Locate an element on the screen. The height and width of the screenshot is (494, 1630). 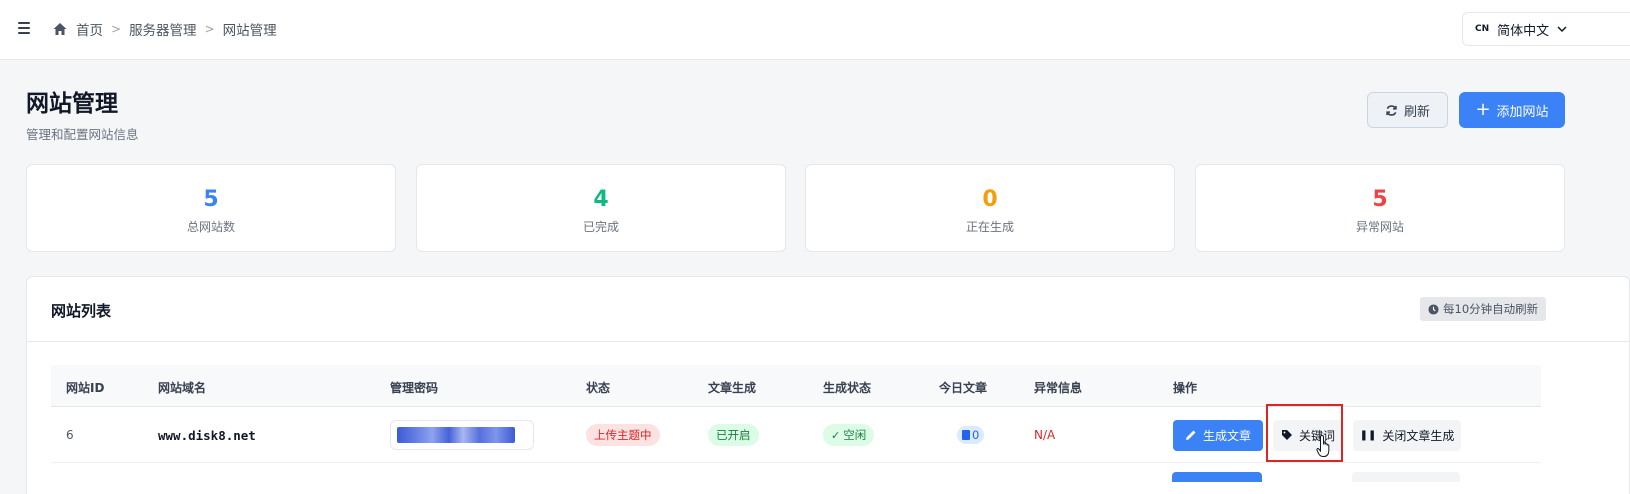
refresh-button: 刷新 is located at coordinates (1407, 110).